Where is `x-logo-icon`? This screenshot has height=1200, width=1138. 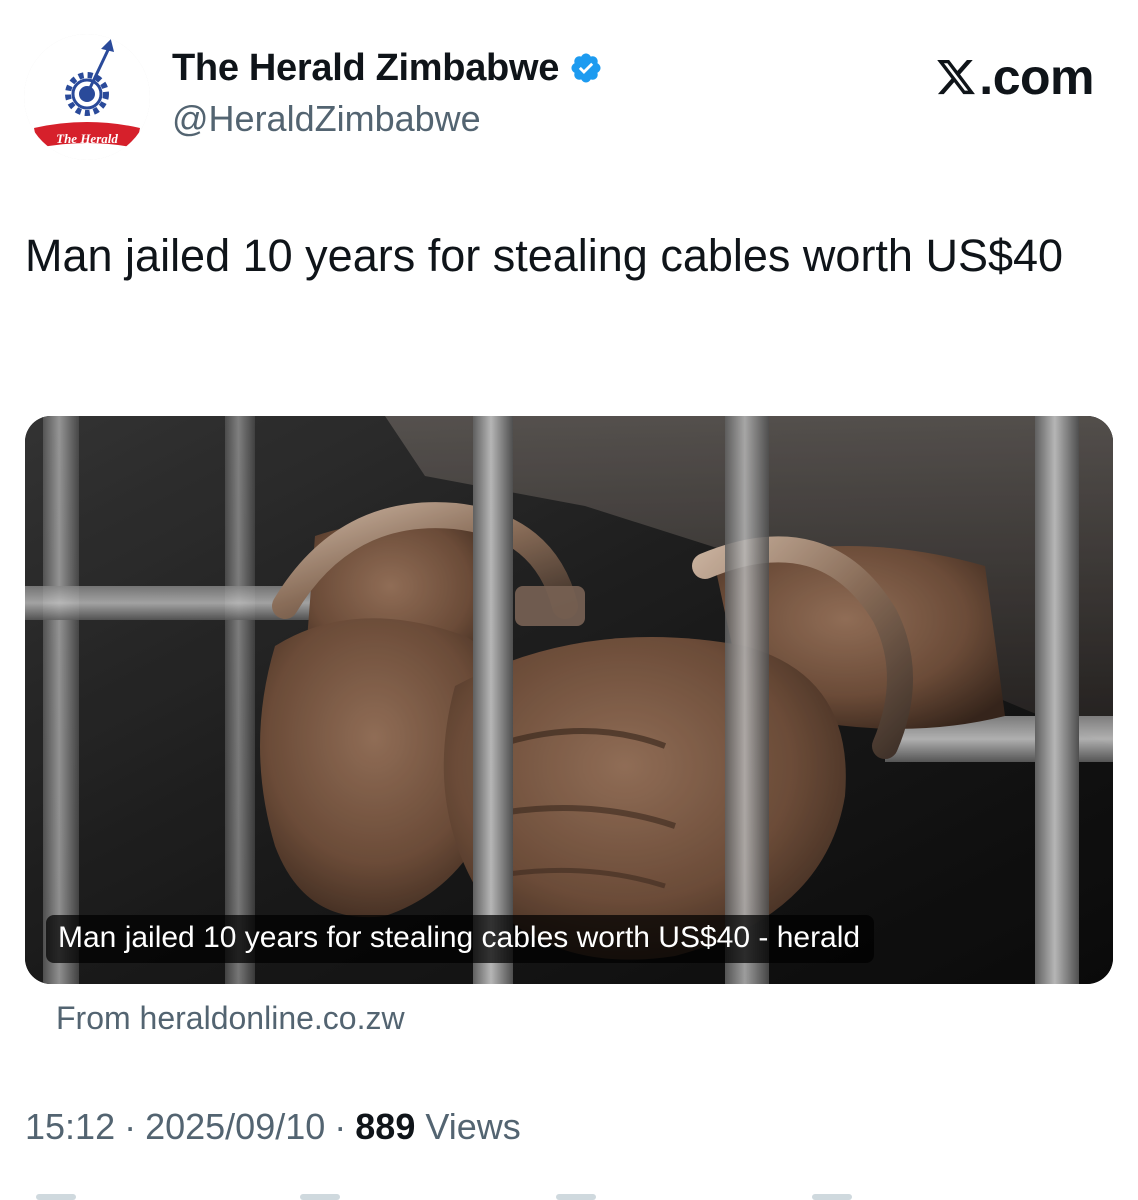
x-logo-icon is located at coordinates (956, 73).